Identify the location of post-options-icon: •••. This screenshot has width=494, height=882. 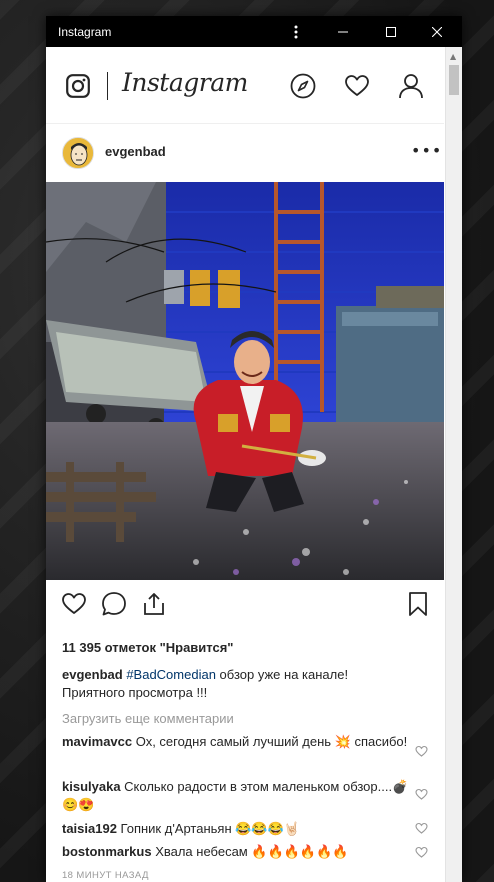
(426, 150).